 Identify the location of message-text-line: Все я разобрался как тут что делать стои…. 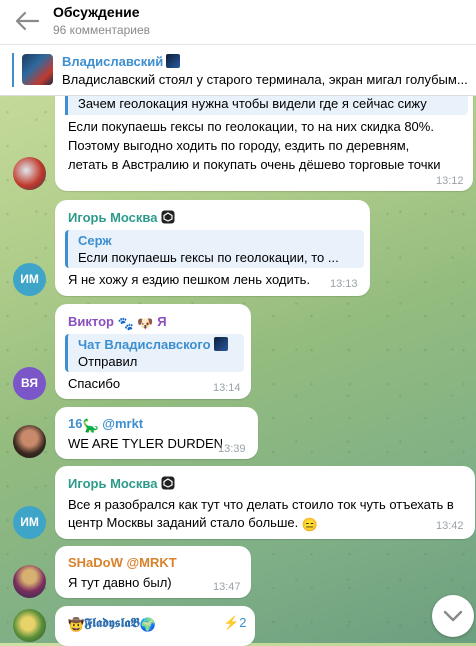
(261, 504).